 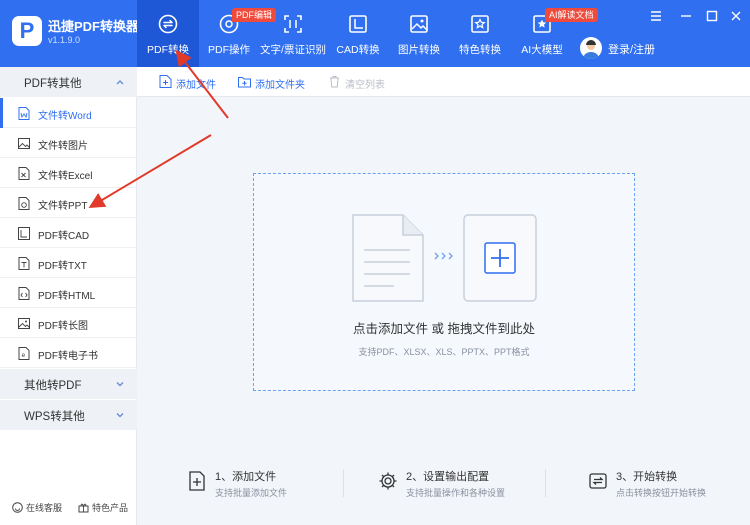 I want to click on image-file-icon, so click(x=24, y=143).